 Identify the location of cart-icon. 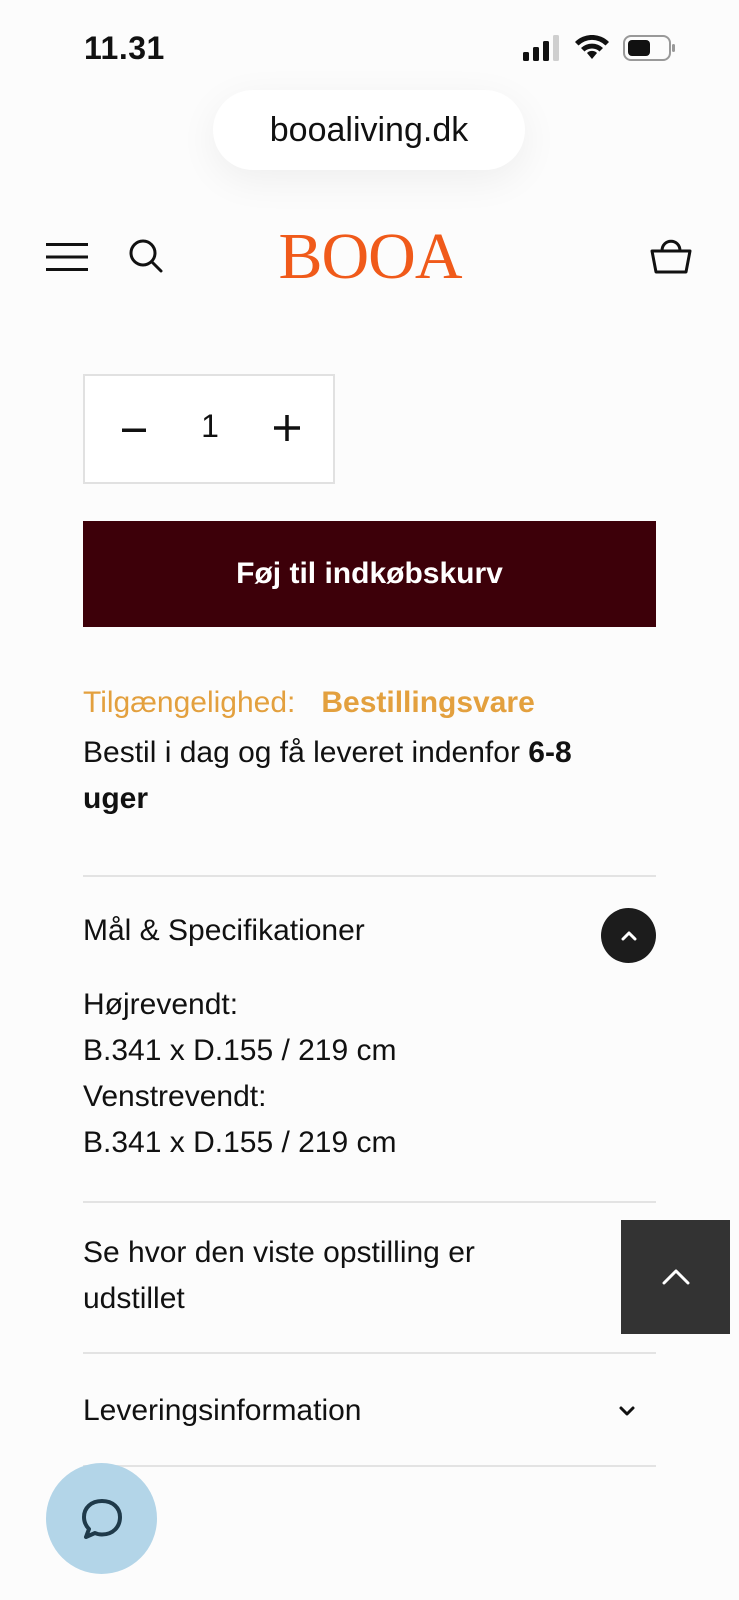
(671, 255).